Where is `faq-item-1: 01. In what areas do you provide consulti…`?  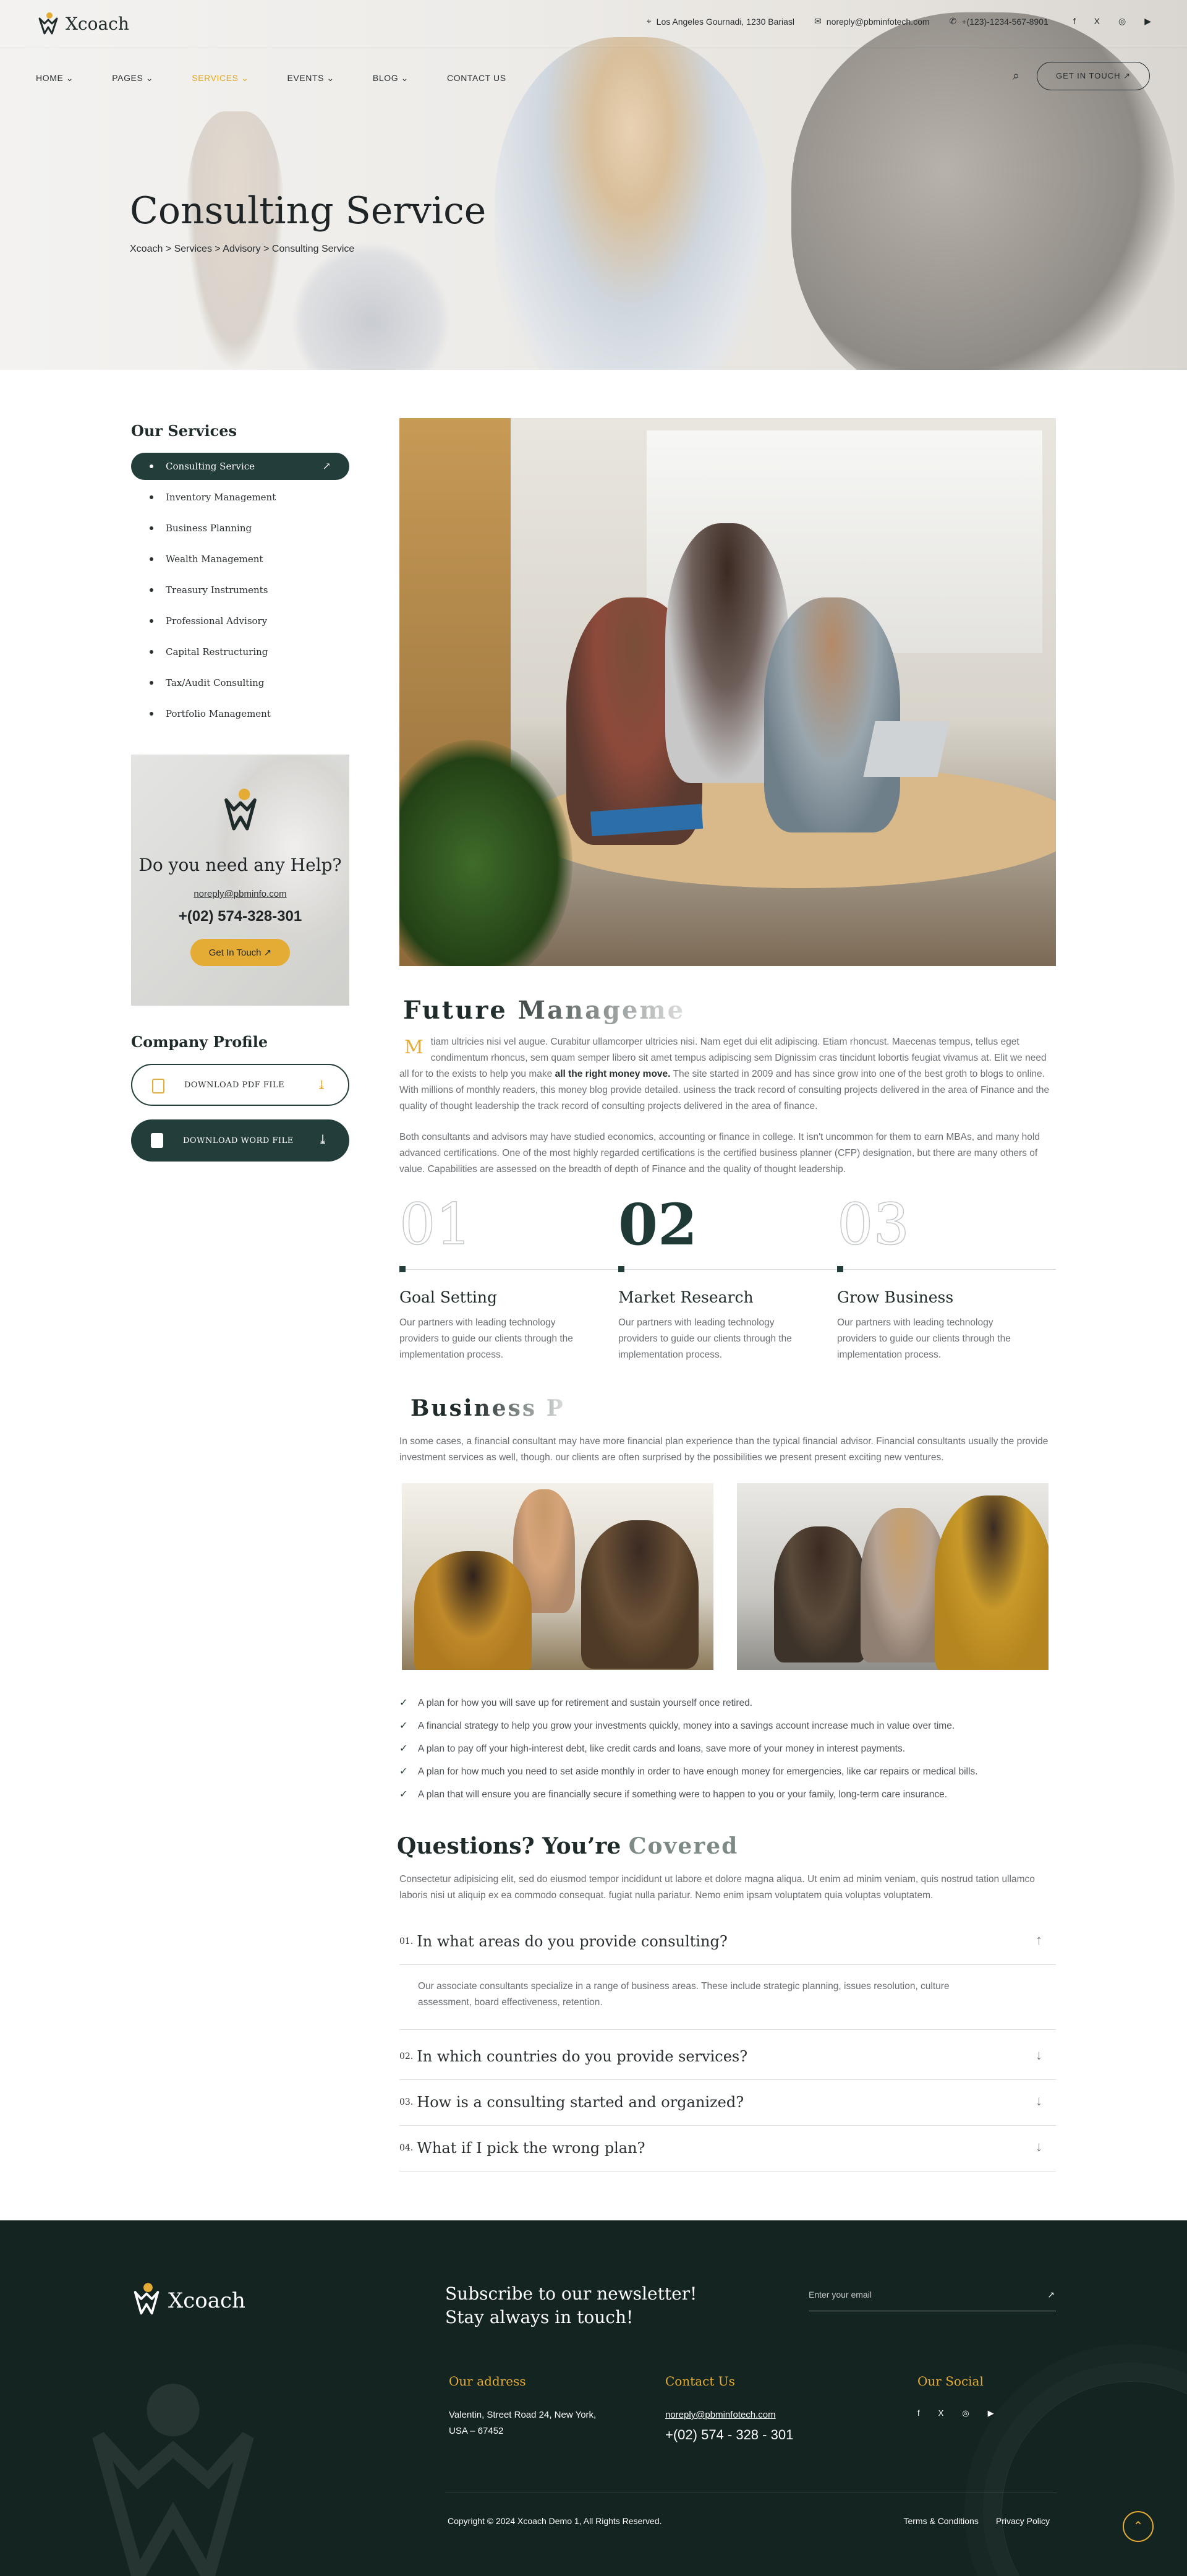
faq-item-1: 01. In what areas do you provide consulti… is located at coordinates (728, 1974).